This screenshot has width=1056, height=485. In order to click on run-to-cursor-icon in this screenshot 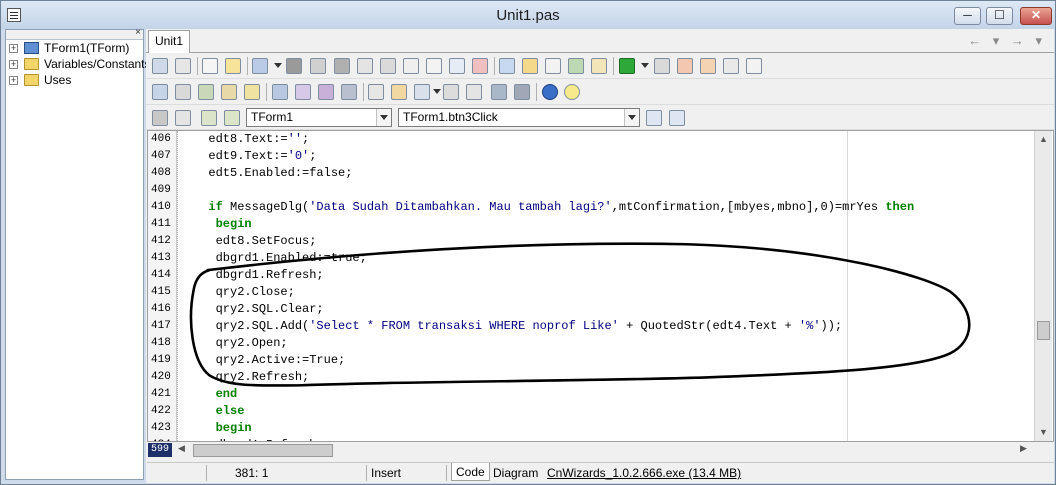, I will do `click(731, 66)`.